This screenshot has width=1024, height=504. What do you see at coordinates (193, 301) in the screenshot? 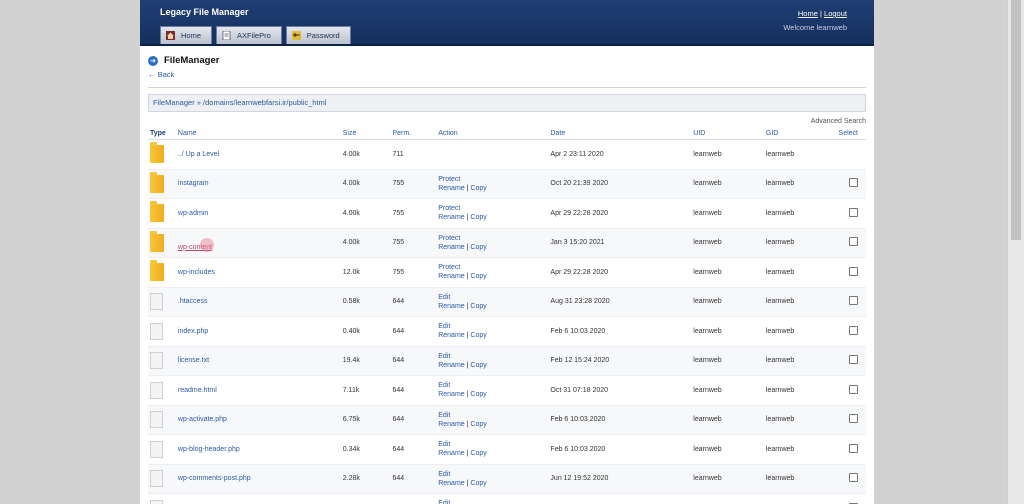
I see `file-name-link: .htaccess` at bounding box center [193, 301].